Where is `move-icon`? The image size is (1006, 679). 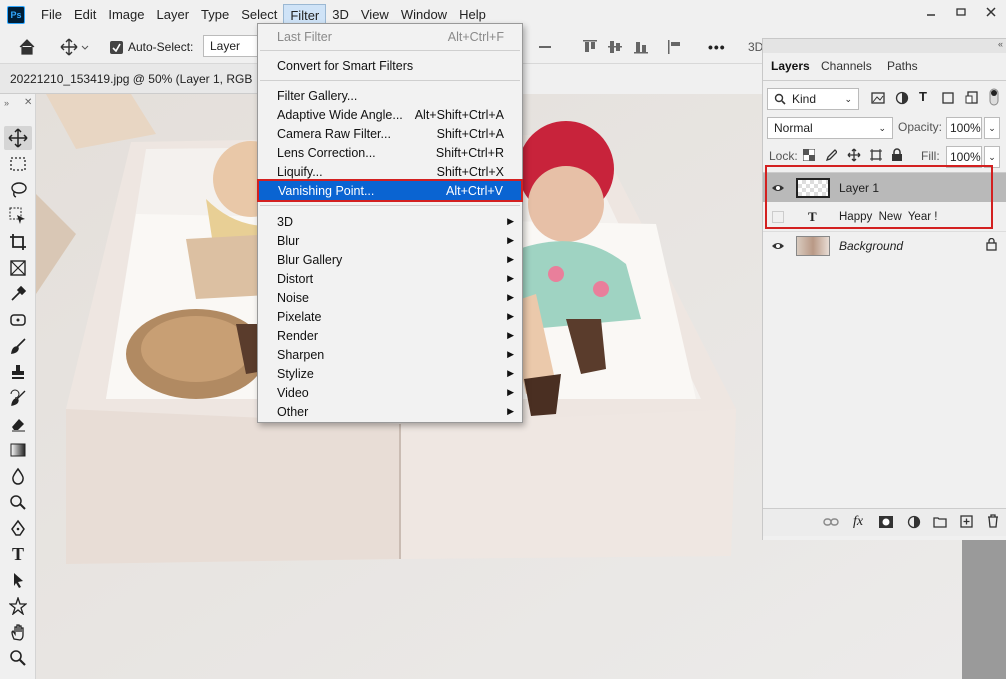
move-icon is located at coordinates (18, 138).